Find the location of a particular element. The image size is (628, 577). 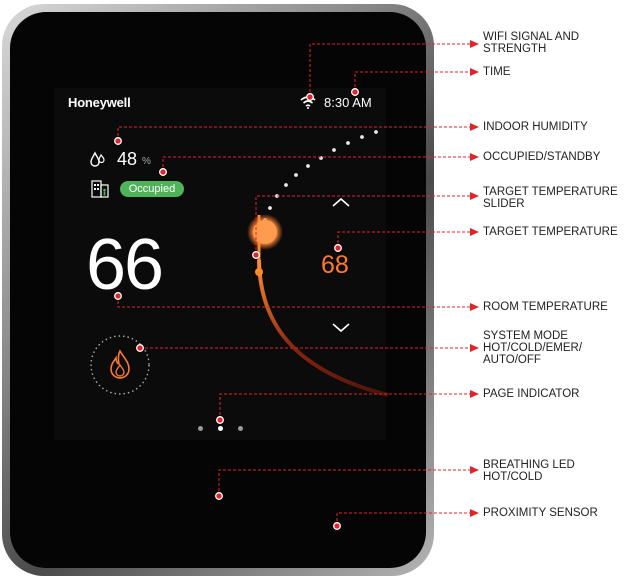

callout-line: ROOM TEMPERATURE is located at coordinates (545, 307).